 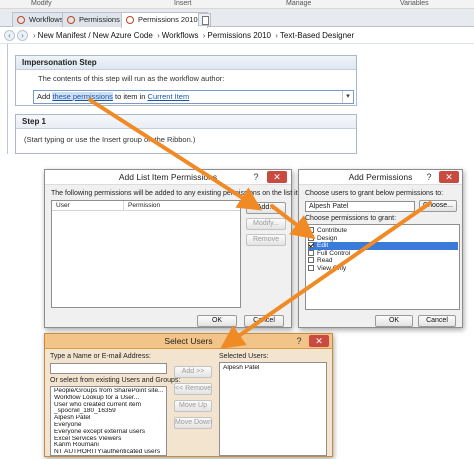 What do you see at coordinates (380, 177) in the screenshot?
I see `dialog-title: Add Permissions` at bounding box center [380, 177].